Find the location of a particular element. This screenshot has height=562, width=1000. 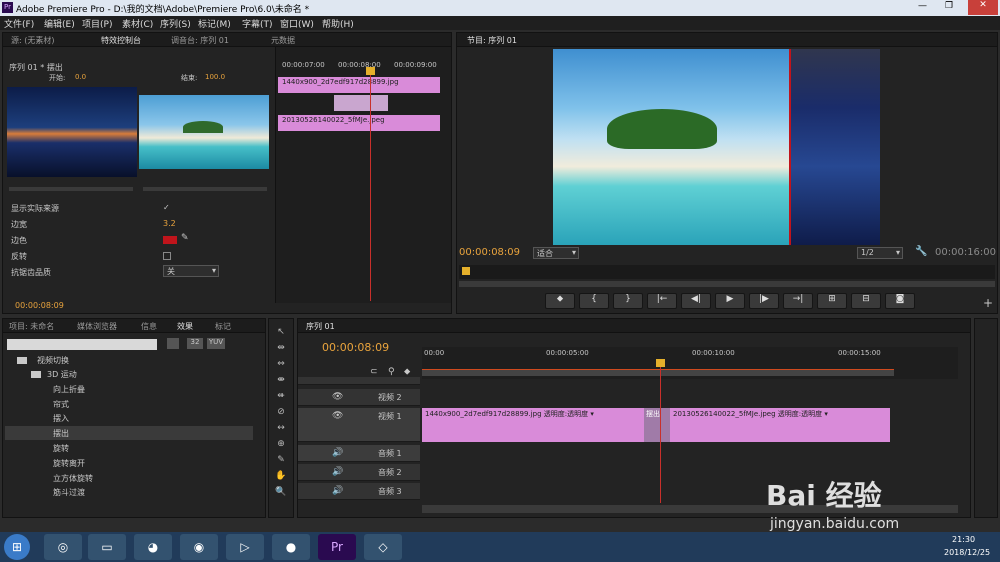

slide-tool-icon: ⊕ is located at coordinates (281, 445).